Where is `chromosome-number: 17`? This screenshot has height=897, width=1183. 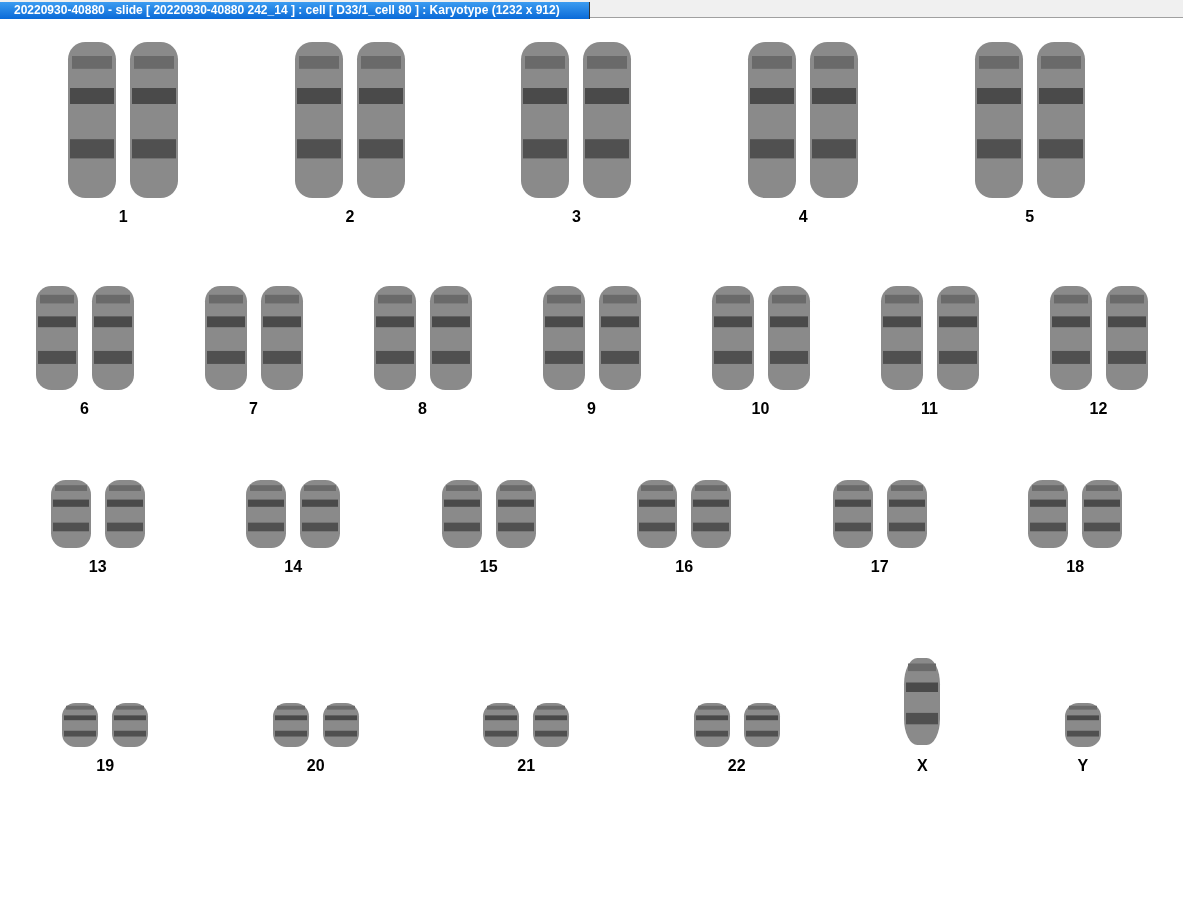
chromosome-number: 17 is located at coordinates (879, 567).